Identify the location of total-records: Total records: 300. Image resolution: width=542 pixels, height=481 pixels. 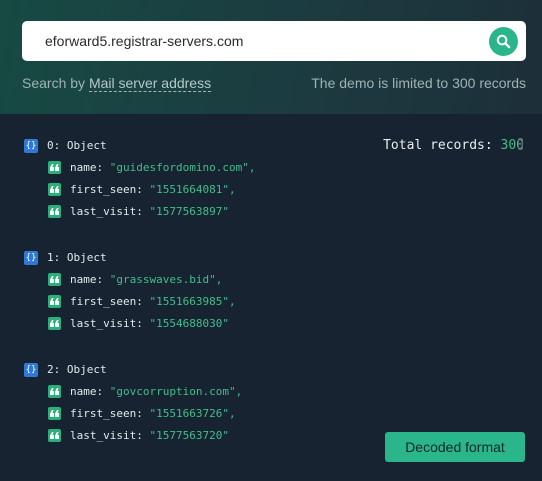
(453, 145).